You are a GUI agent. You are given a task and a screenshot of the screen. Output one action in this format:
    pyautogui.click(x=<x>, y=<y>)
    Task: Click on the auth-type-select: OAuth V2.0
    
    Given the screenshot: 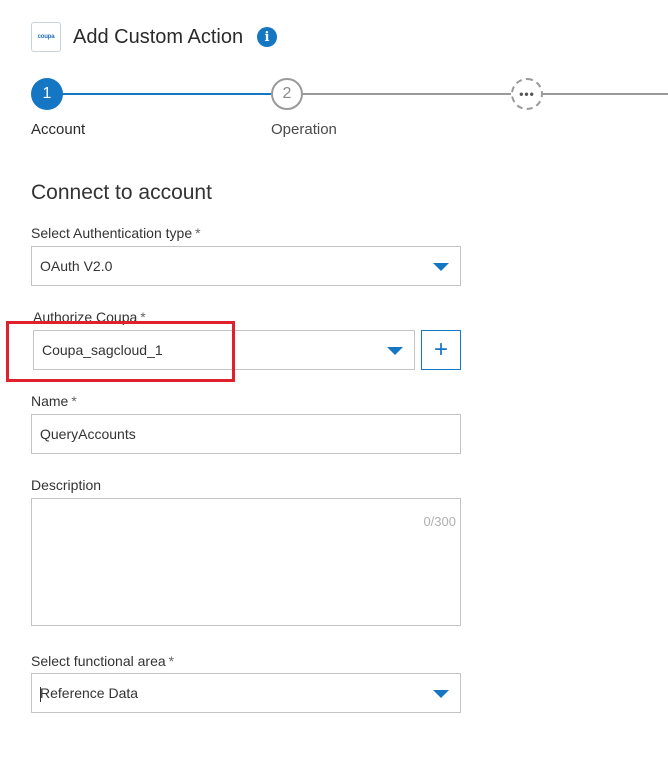 What is the action you would take?
    pyautogui.click(x=246, y=266)
    